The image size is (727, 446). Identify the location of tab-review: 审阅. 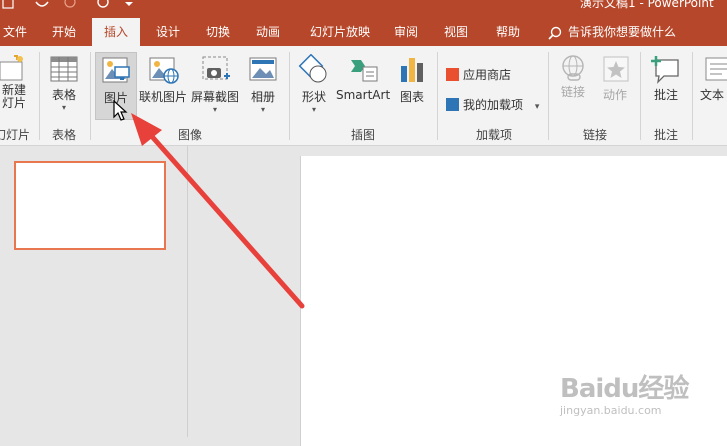
(406, 32).